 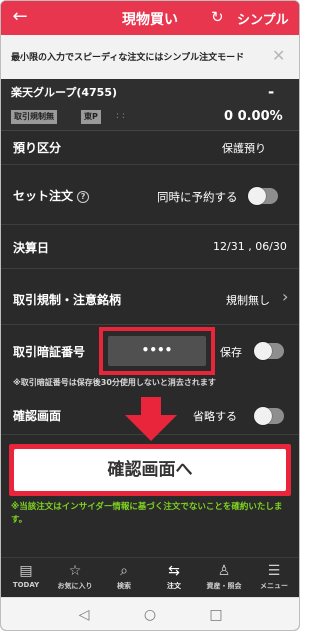 I want to click on tab-label: 資産・照会, so click(x=224, y=586).